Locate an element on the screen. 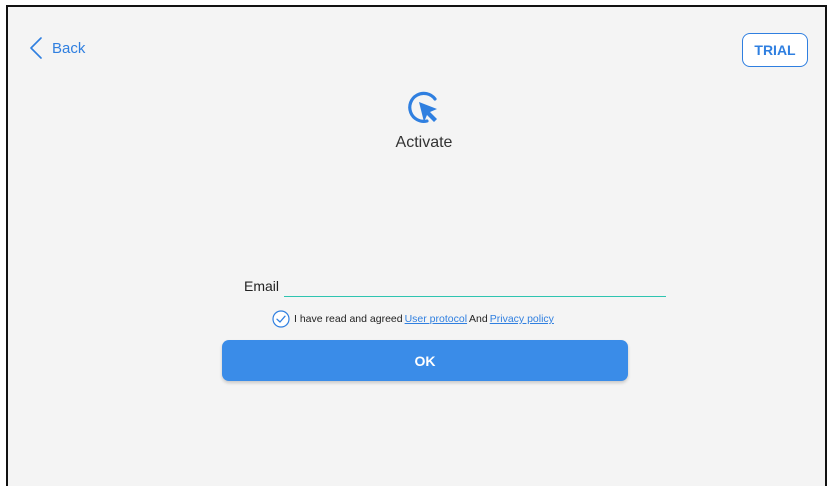 This screenshot has width=833, height=492. back-label: Back is located at coordinates (69, 48).